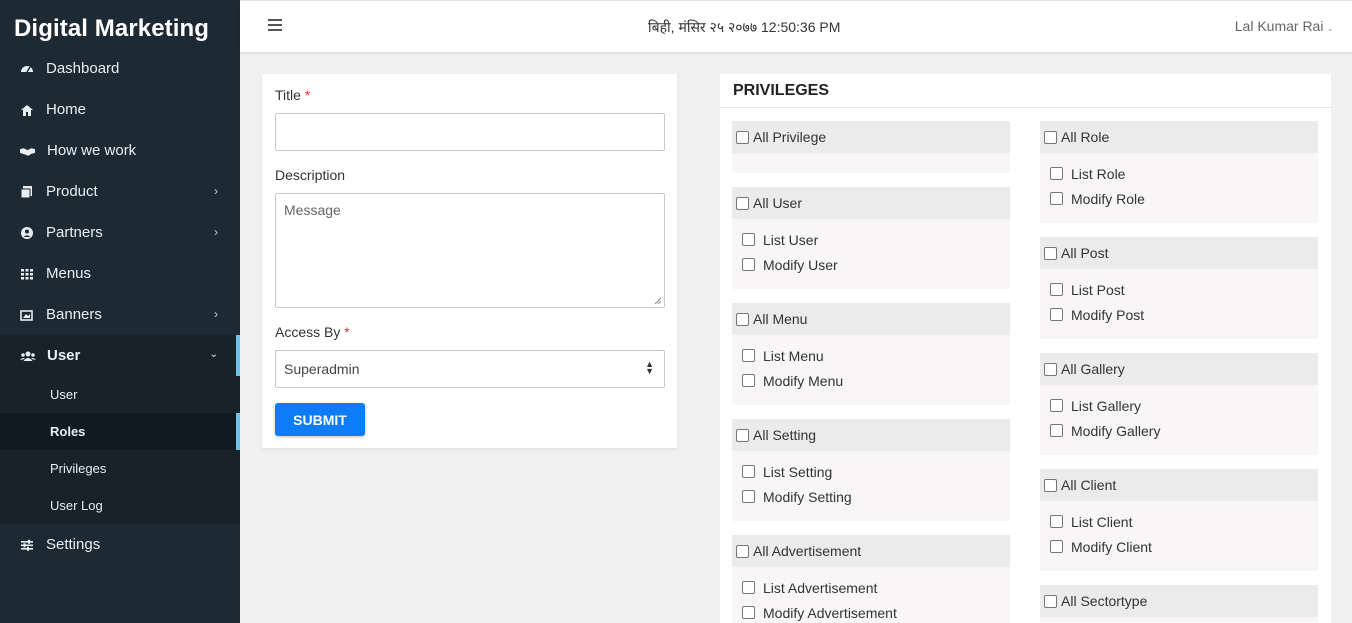  What do you see at coordinates (1179, 601) in the screenshot?
I see `all-sectortype-checkbox: All Sectortype` at bounding box center [1179, 601].